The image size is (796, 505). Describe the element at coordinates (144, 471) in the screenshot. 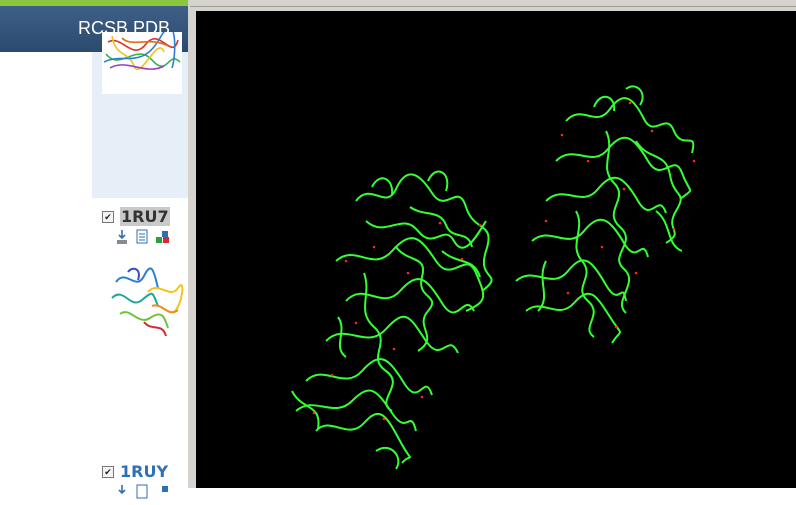

I see `pdb-id-link: 1RUY` at that location.